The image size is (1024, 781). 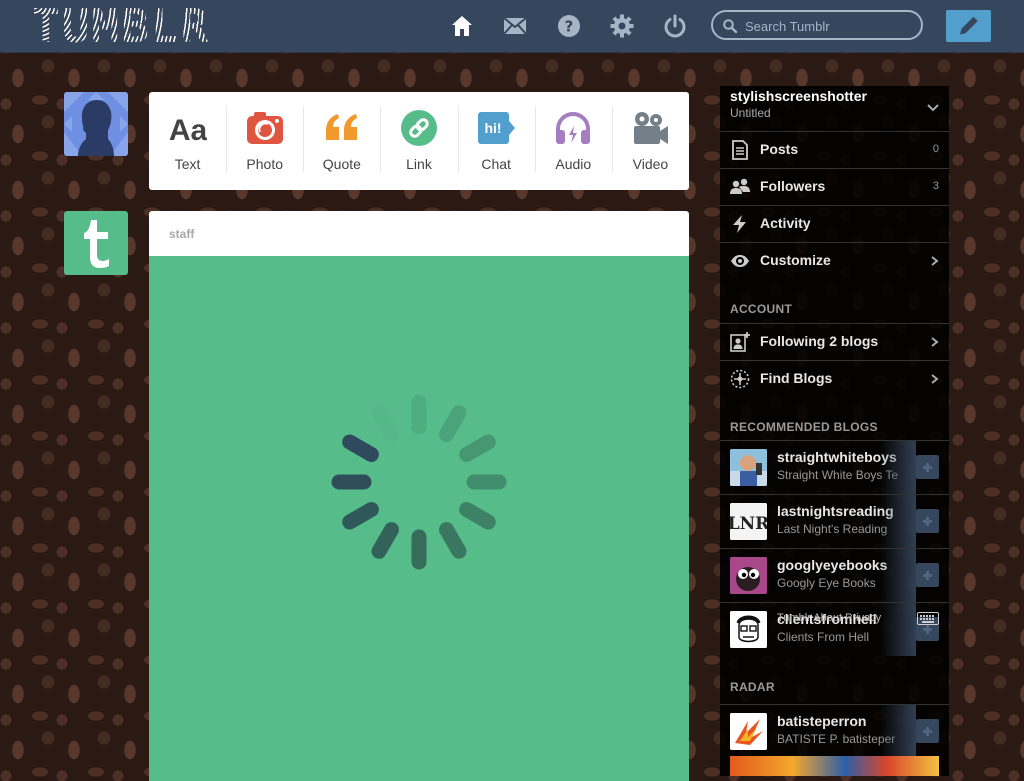 I want to click on account-heading: ACCOUNT, so click(x=761, y=309).